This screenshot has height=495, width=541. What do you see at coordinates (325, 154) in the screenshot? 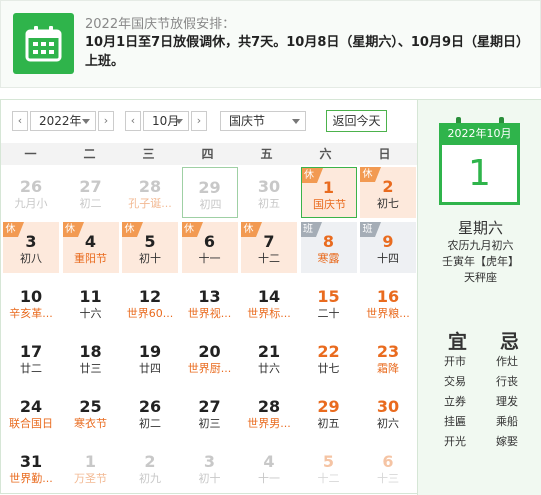
I see `weekday-label: 六` at bounding box center [325, 154].